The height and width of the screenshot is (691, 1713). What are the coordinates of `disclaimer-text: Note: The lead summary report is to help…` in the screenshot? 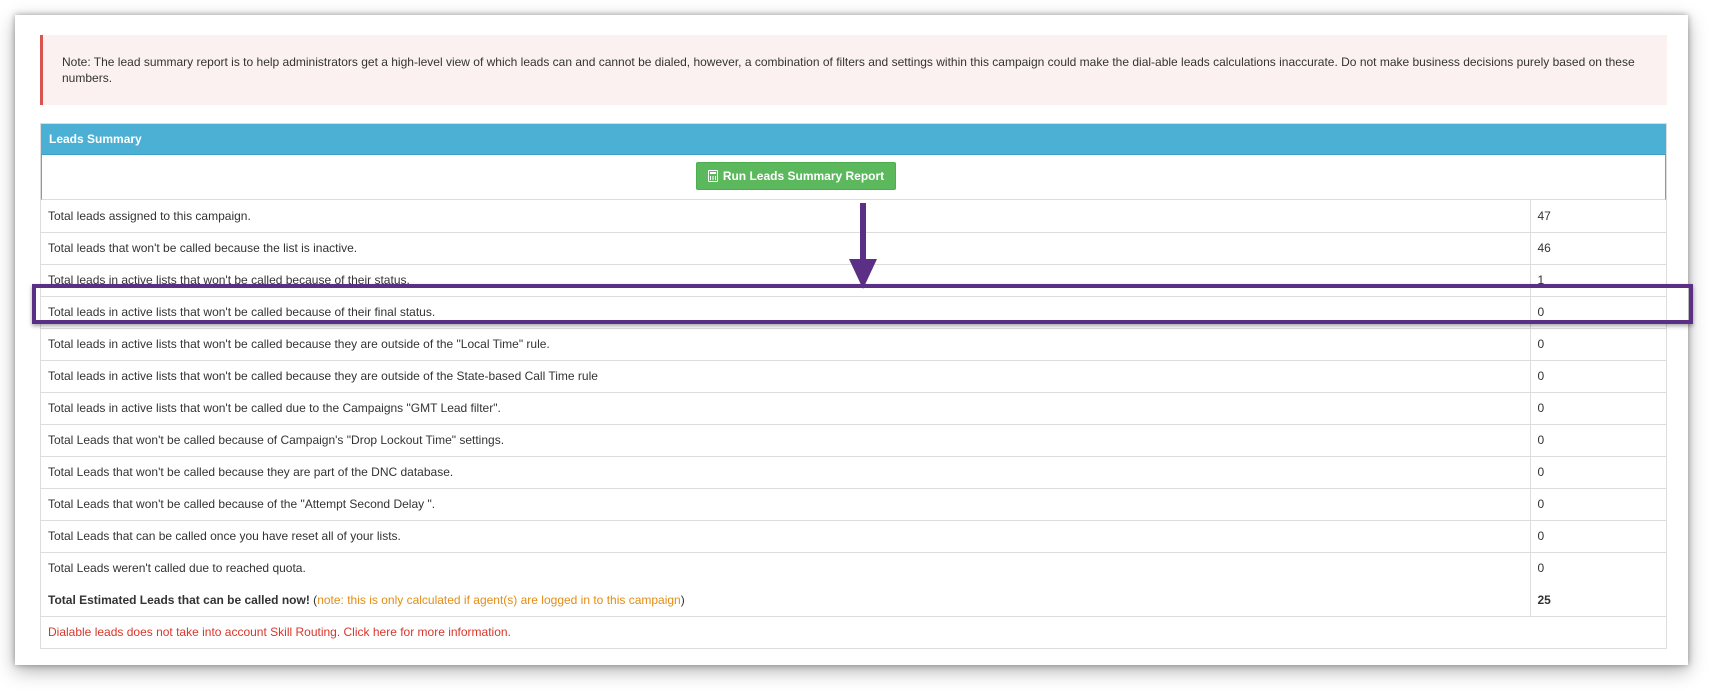 It's located at (848, 70).